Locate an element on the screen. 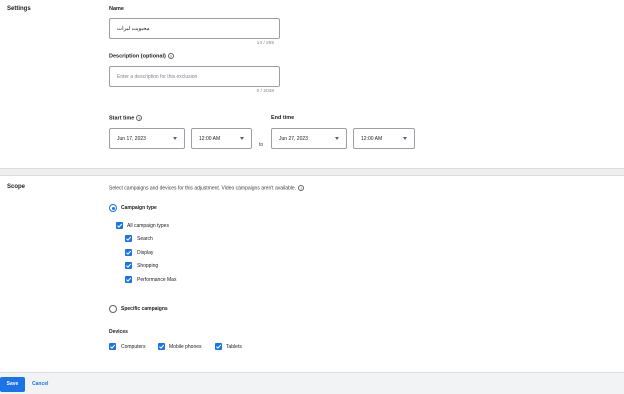  search-checkbox is located at coordinates (128, 238).